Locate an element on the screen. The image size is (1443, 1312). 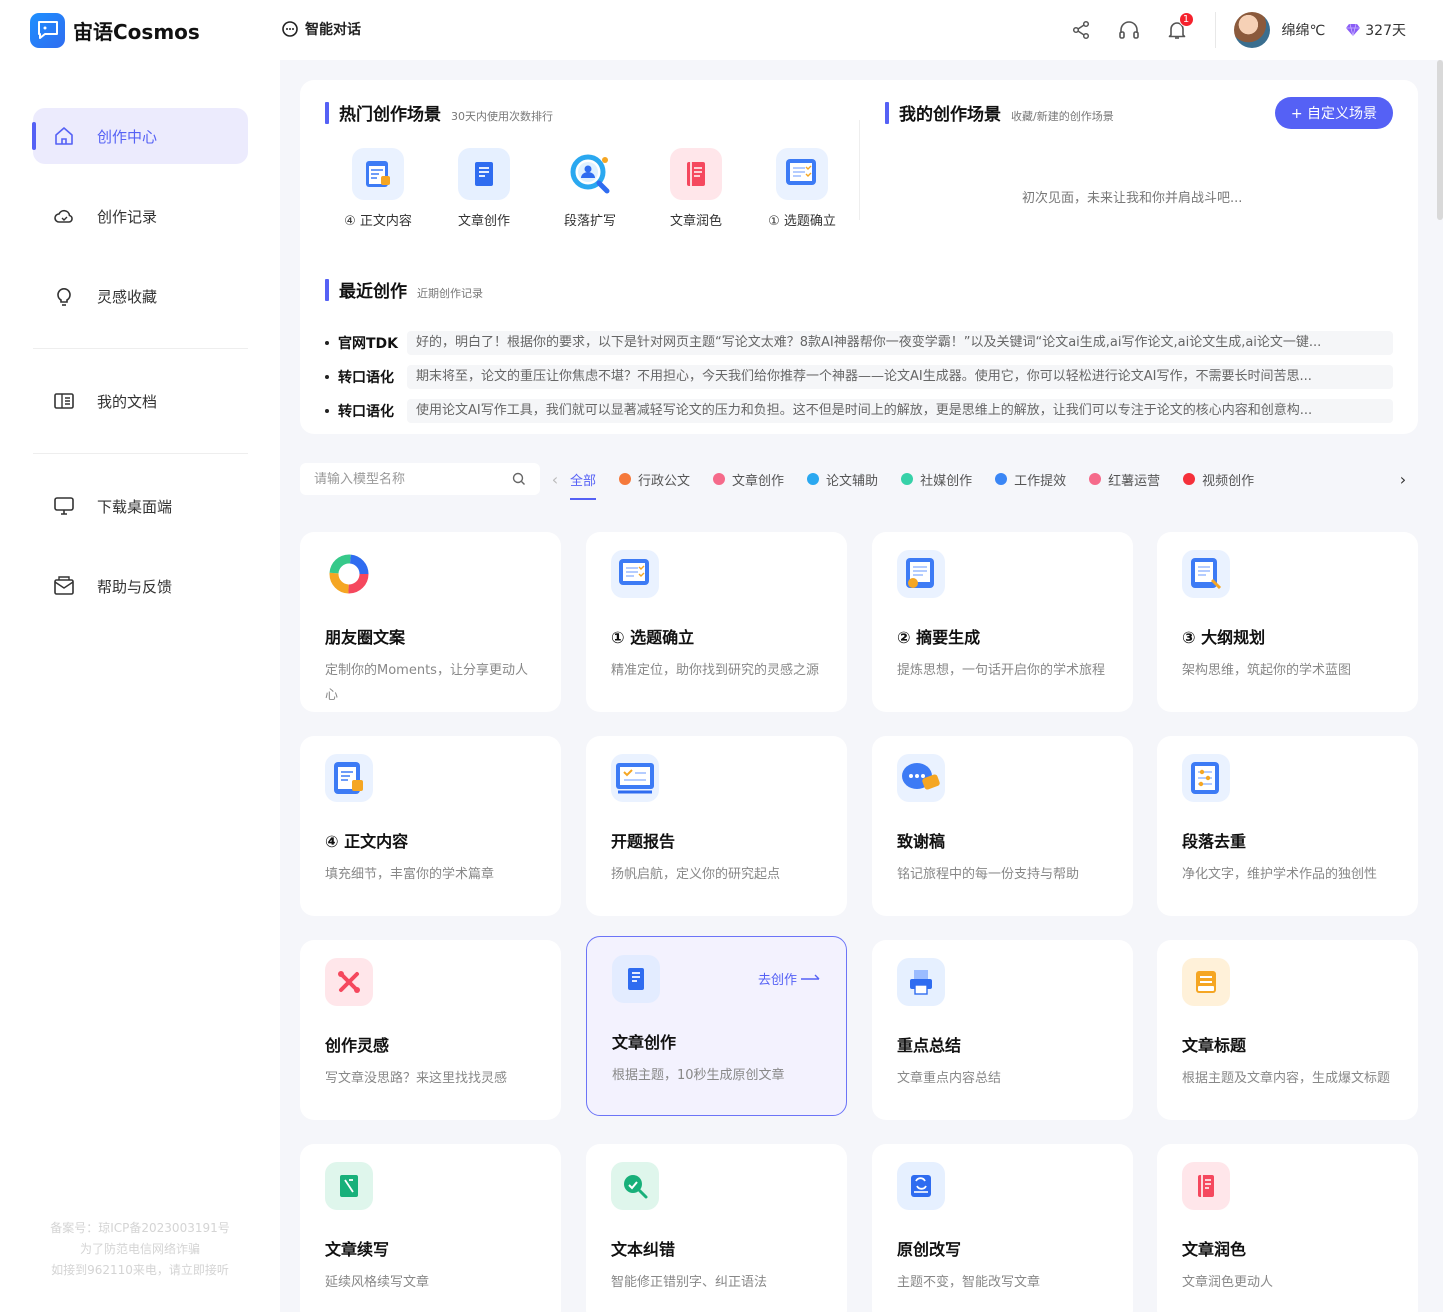
custom-scene-button: + 自定义场景 is located at coordinates (1333, 113).